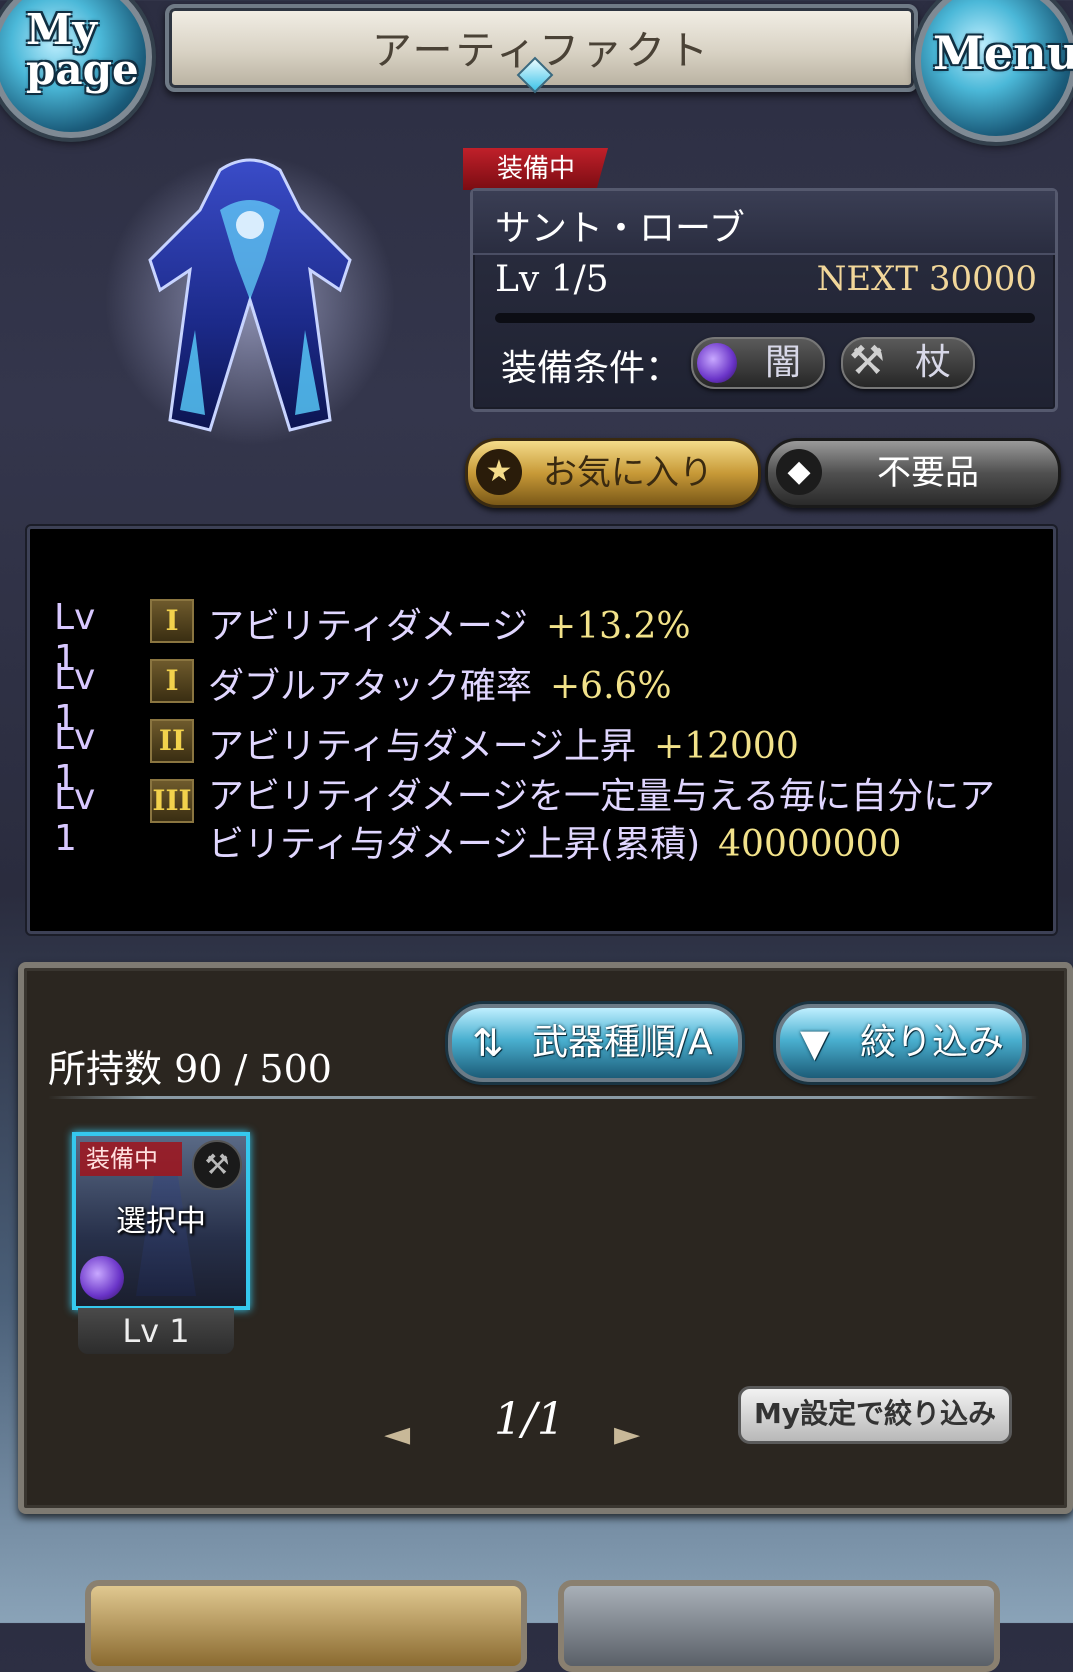  I want to click on artifact-info-card: サント・ローブ Lv 1/5 NEXT 30000 装備条件： 闇 ⚒ 杖, so click(764, 300).